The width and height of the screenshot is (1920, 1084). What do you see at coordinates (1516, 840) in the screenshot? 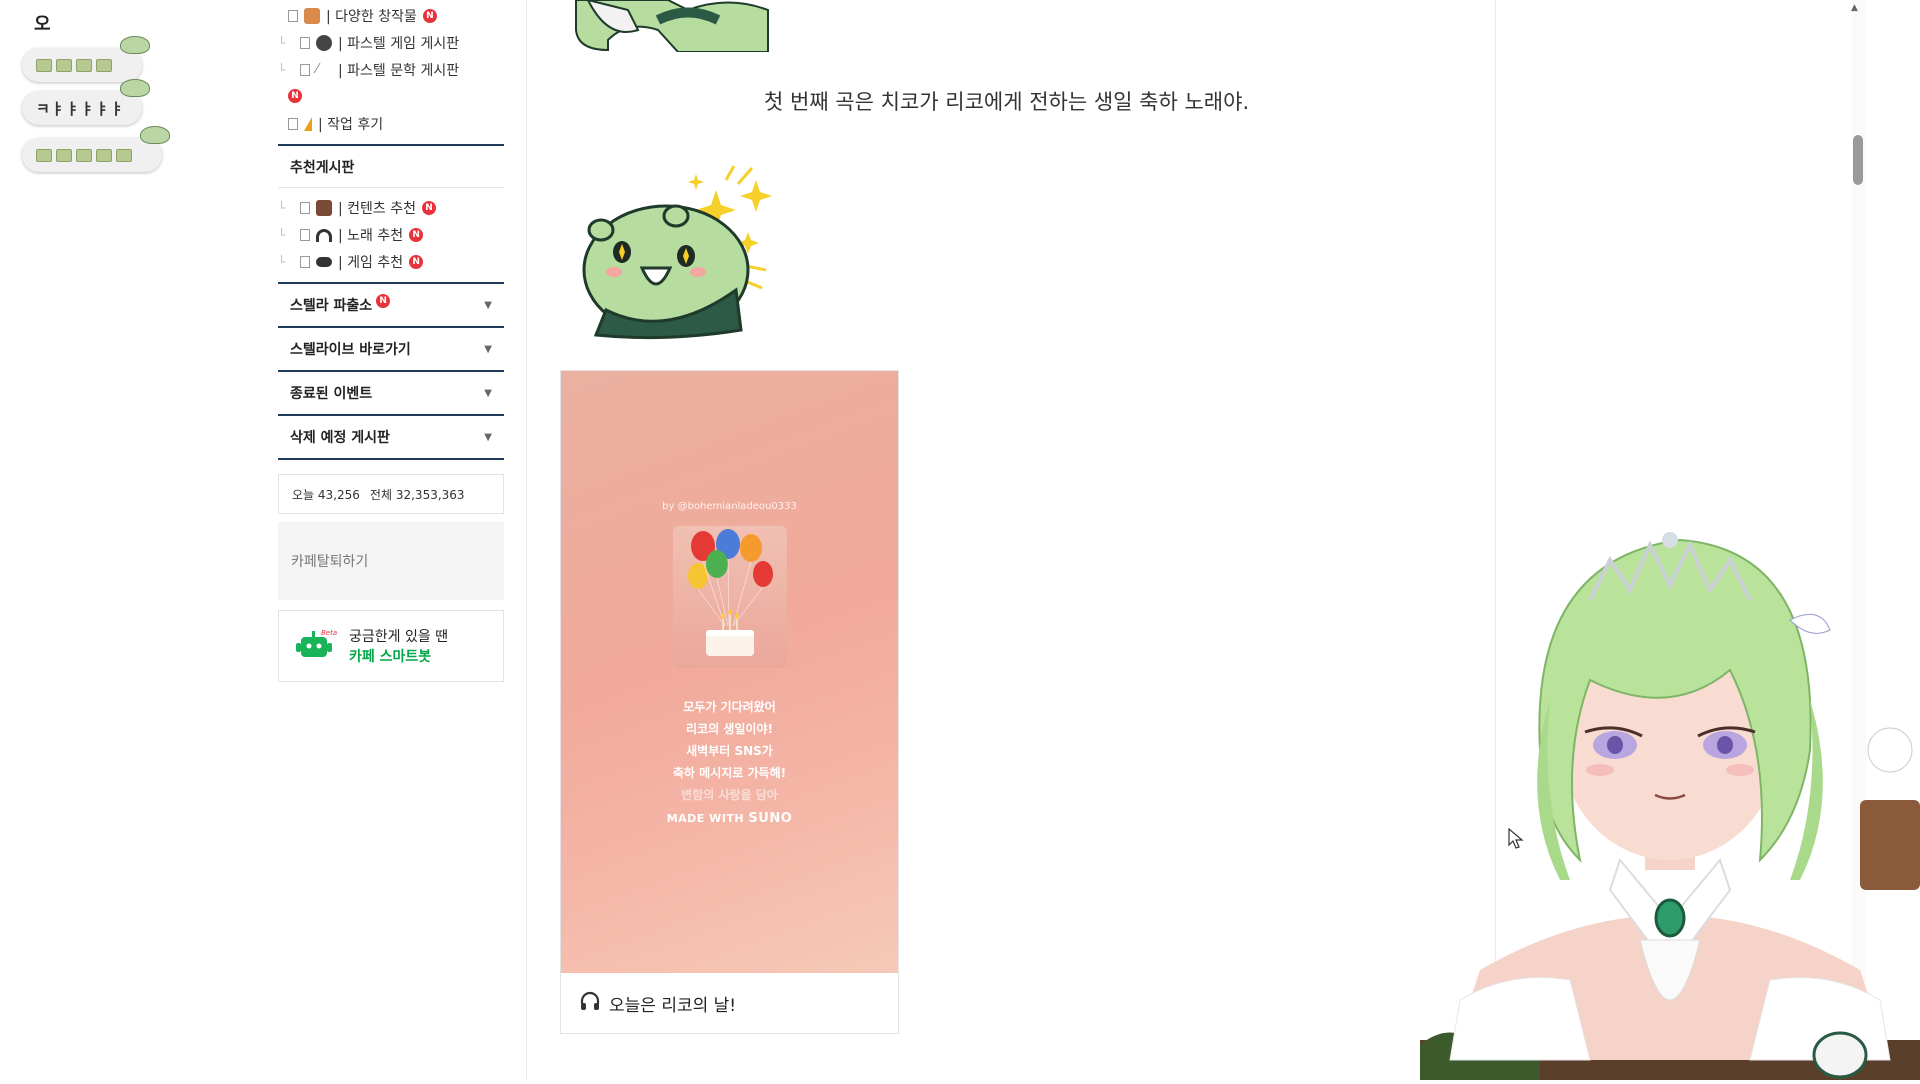
I see `mouse-cursor-icon` at bounding box center [1516, 840].